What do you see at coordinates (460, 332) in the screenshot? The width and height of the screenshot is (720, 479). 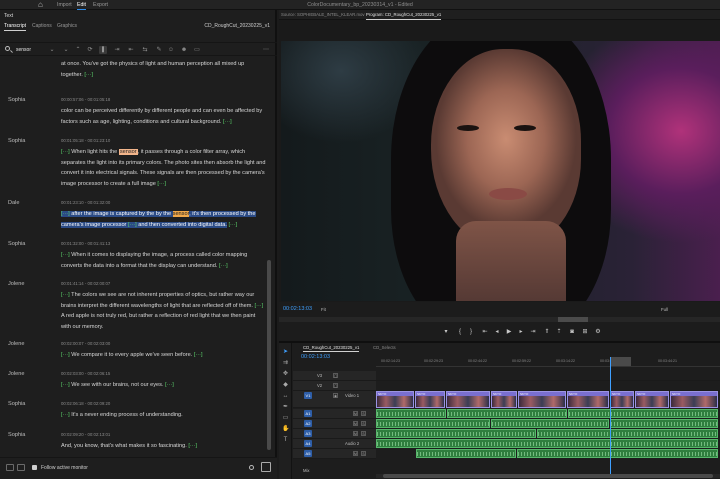 I see `in-point-icon: {` at bounding box center [460, 332].